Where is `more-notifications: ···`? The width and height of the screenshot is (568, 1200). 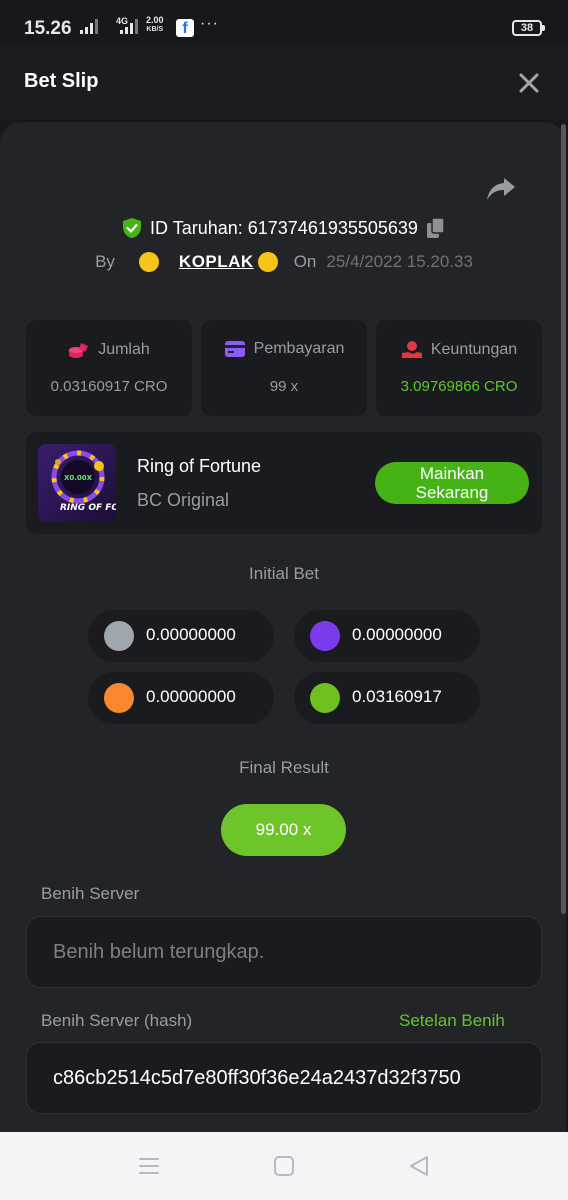 more-notifications: ··· is located at coordinates (209, 23).